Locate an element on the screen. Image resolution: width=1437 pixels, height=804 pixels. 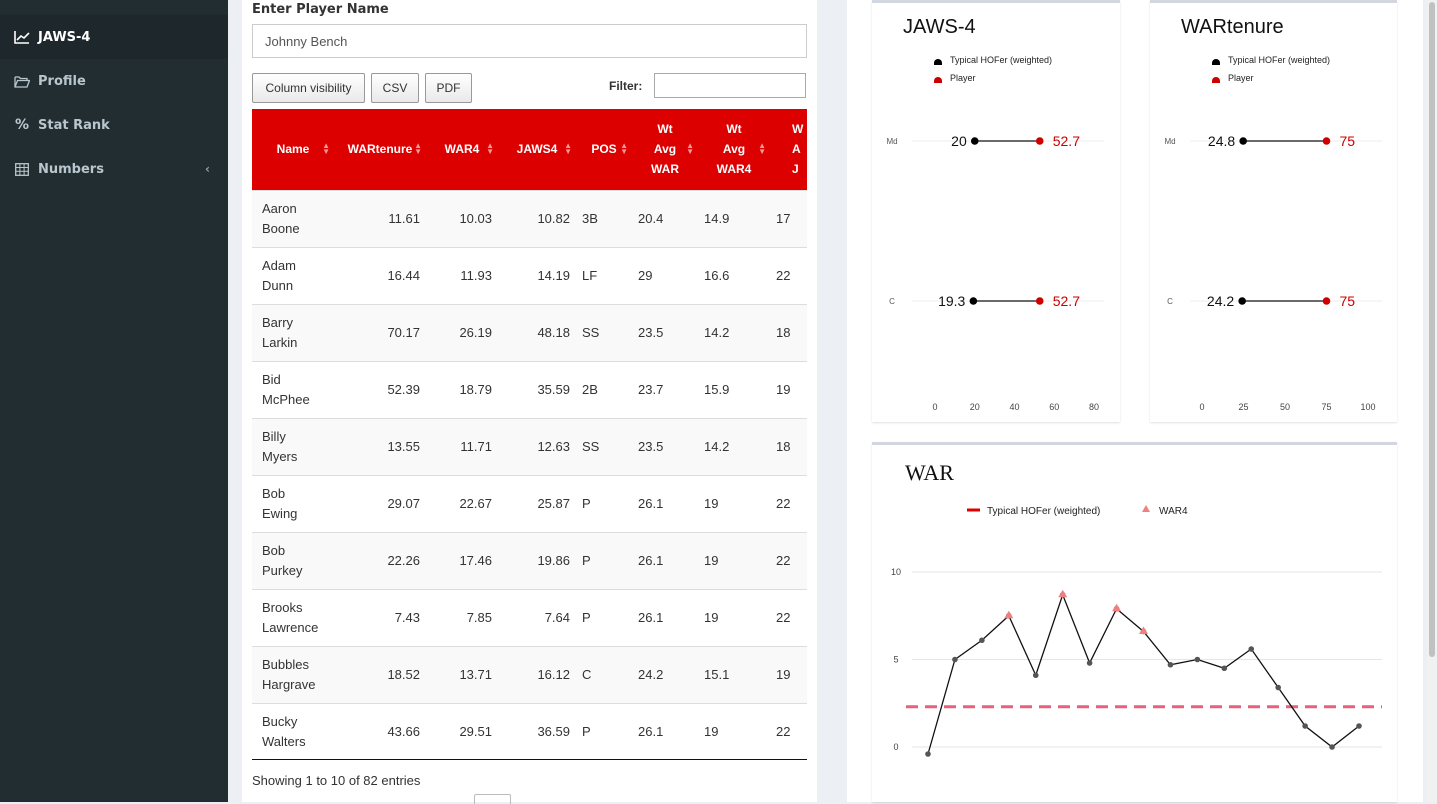
vertical-scrollbar is located at coordinates (1432, 401).